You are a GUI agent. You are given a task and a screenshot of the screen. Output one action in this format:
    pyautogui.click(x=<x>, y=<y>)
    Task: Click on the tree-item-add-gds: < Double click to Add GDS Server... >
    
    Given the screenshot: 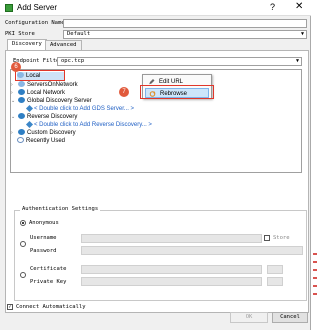 What is the action you would take?
    pyautogui.click(x=79, y=108)
    